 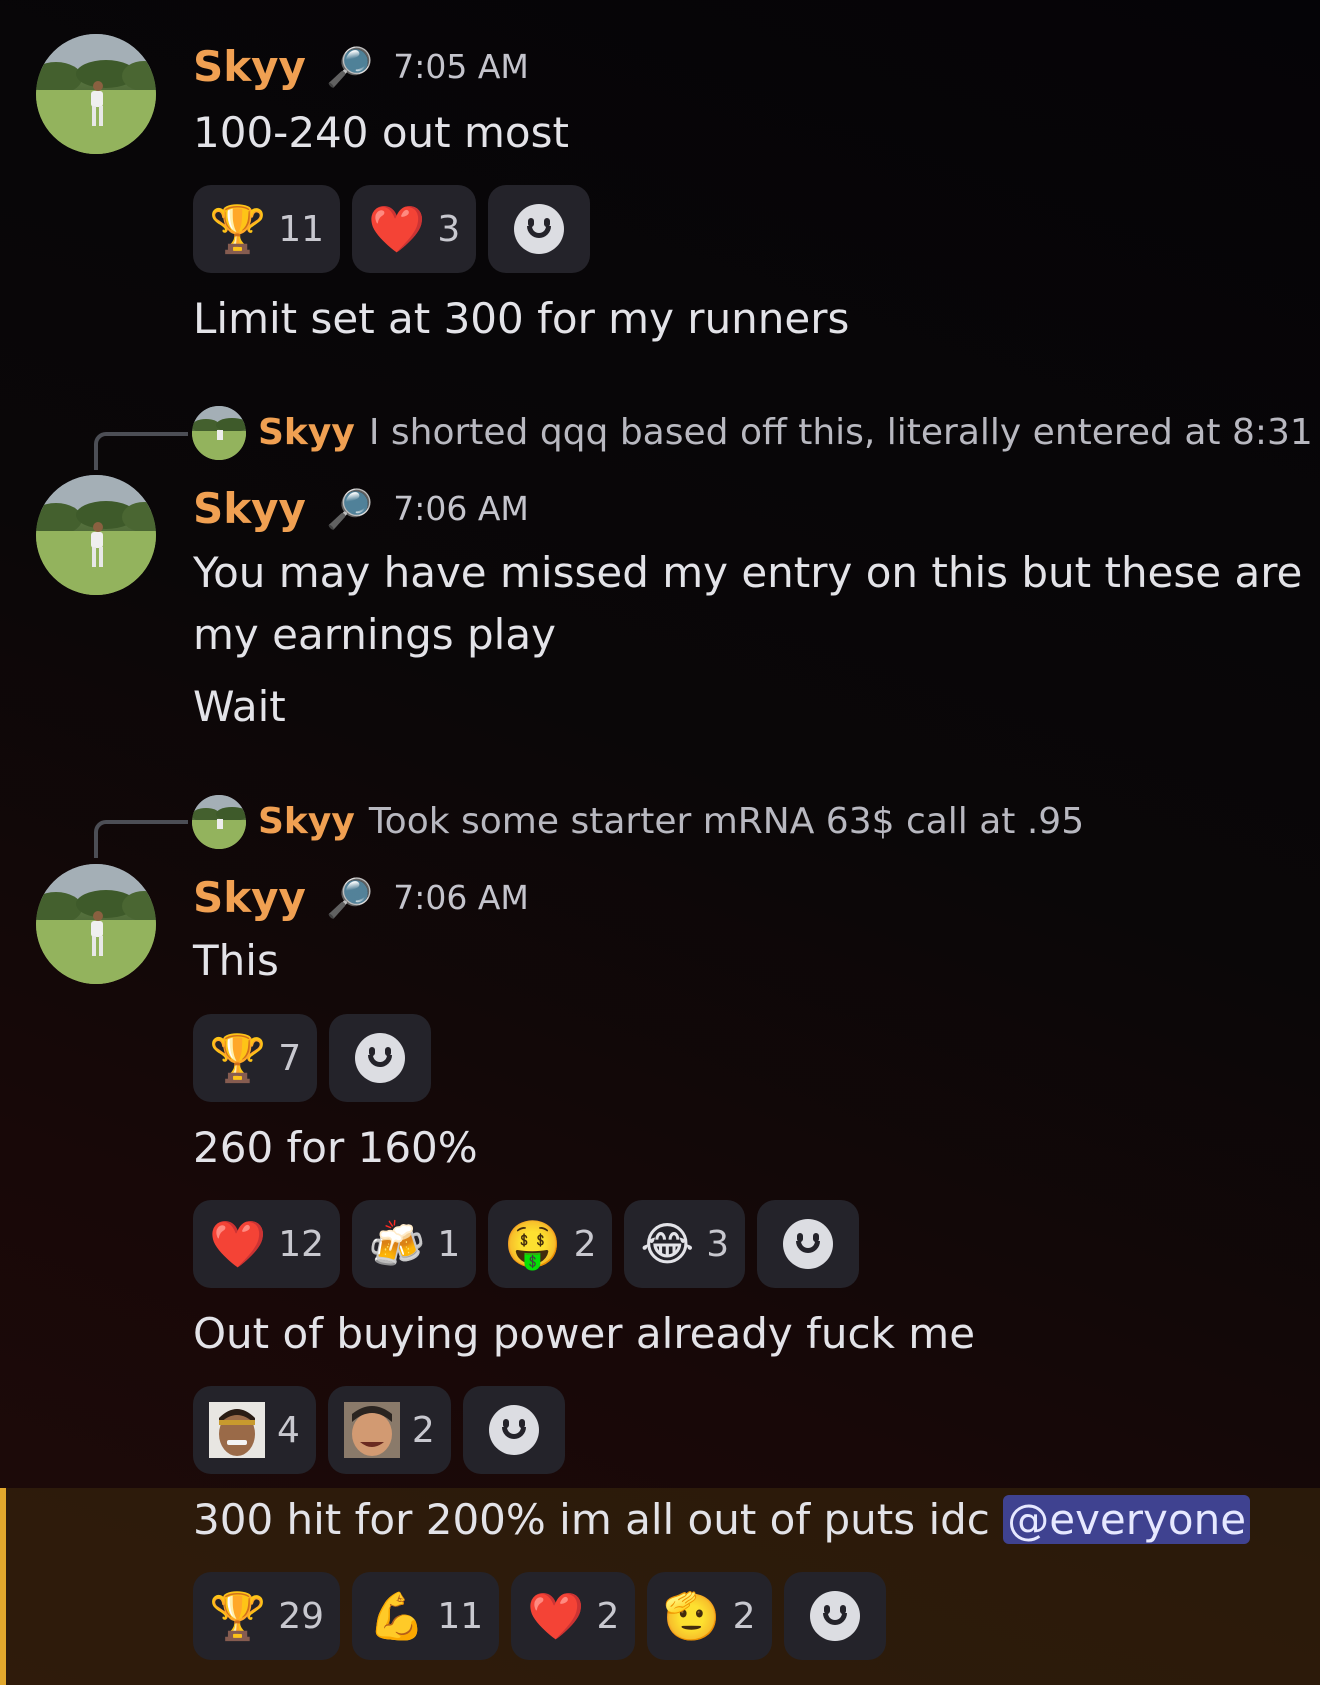 What do you see at coordinates (533, 1244) in the screenshot?
I see `money-mouth-icon: 🤑` at bounding box center [533, 1244].